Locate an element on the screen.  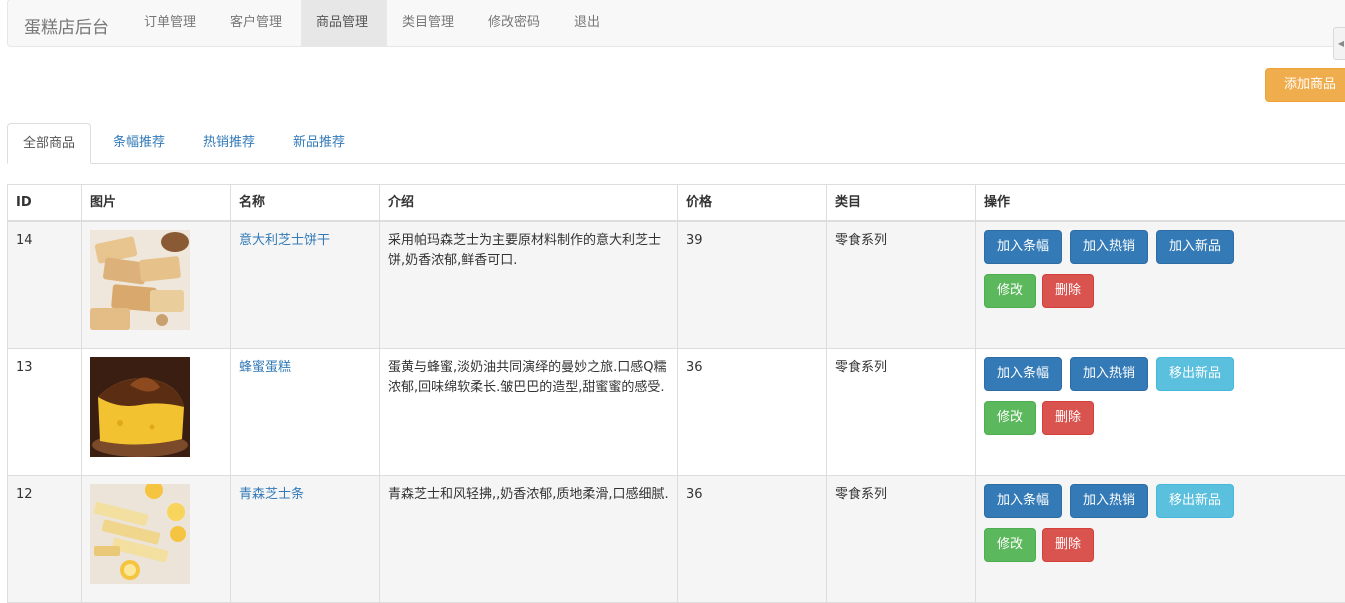
nav-item-logout: 退出 is located at coordinates (587, 23).